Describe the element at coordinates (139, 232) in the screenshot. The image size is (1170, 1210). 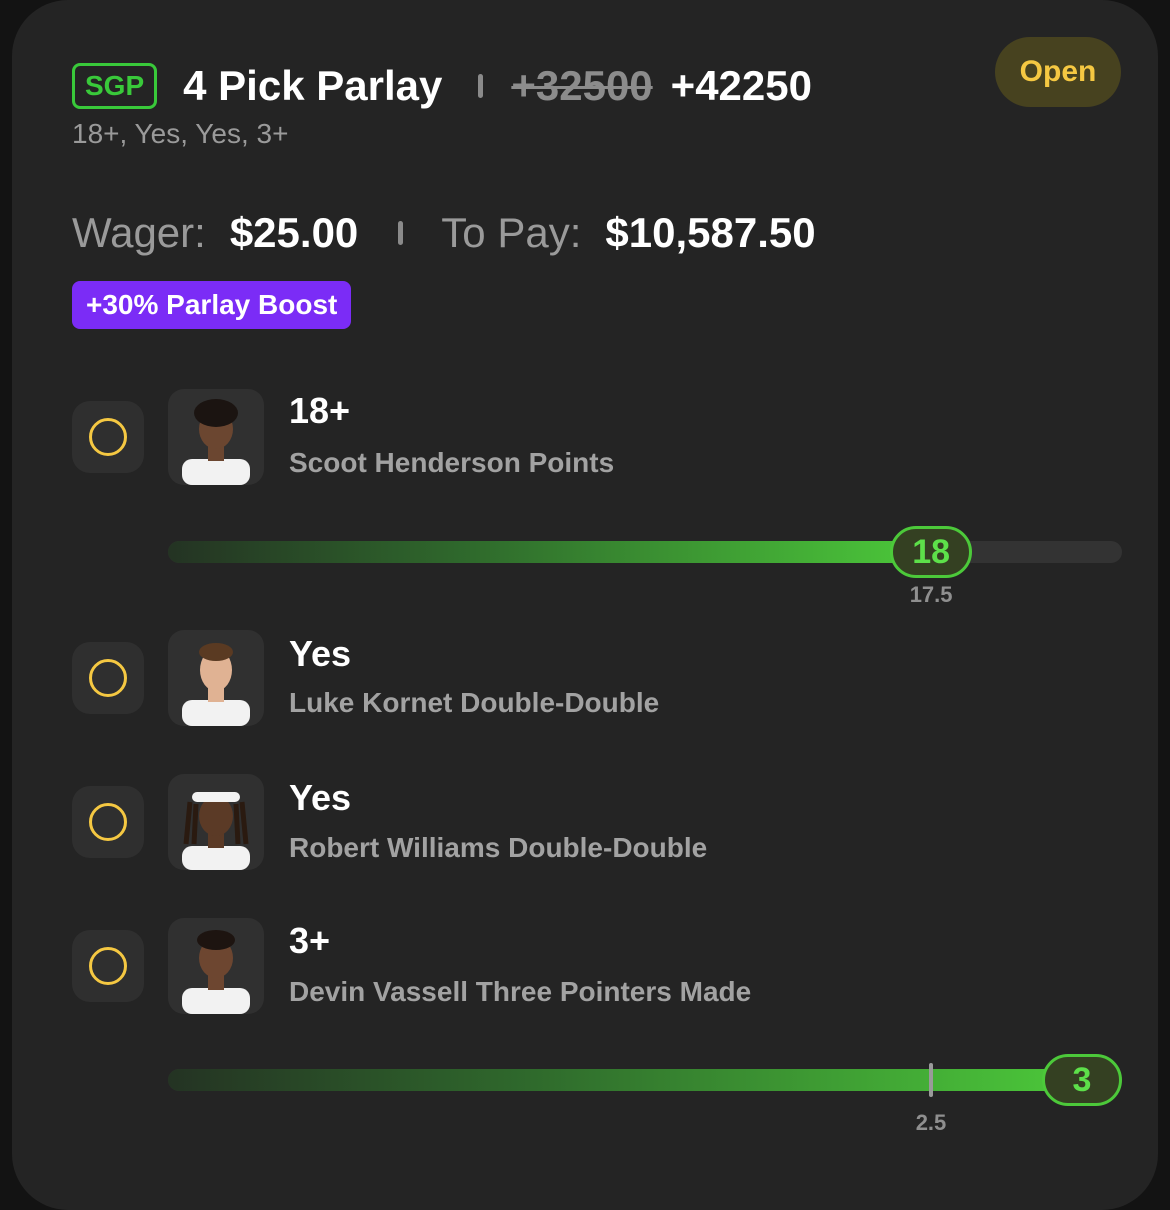
I see `wager-label: Wager:` at that location.